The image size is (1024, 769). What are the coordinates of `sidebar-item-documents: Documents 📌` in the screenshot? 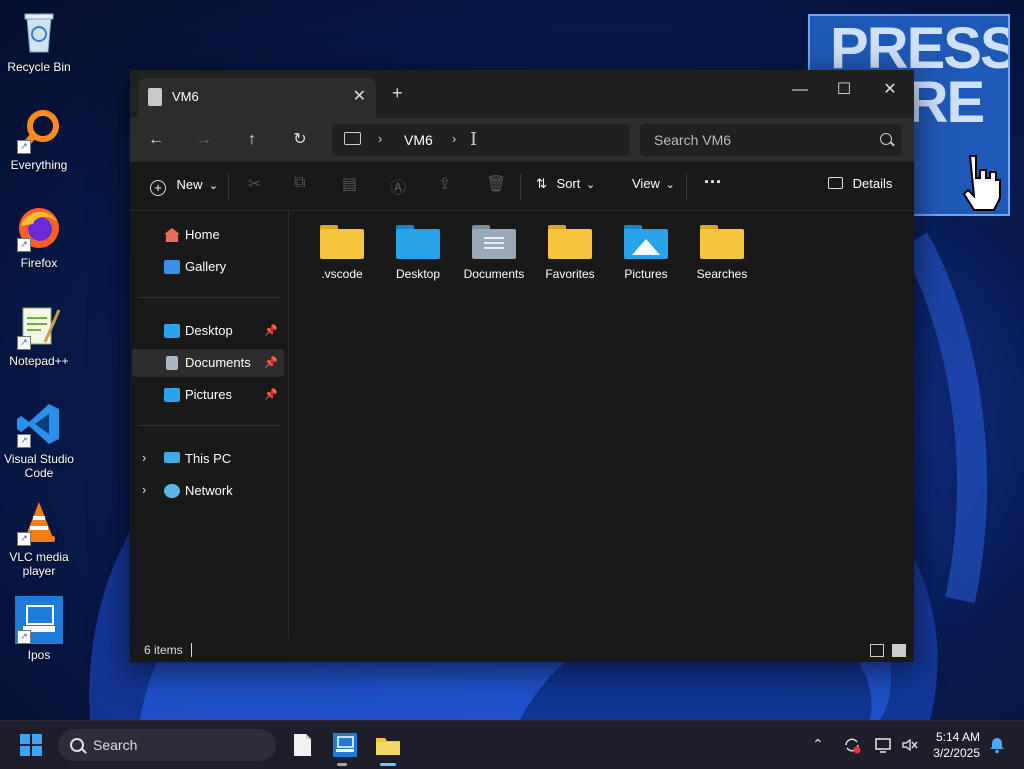 It's located at (208, 363).